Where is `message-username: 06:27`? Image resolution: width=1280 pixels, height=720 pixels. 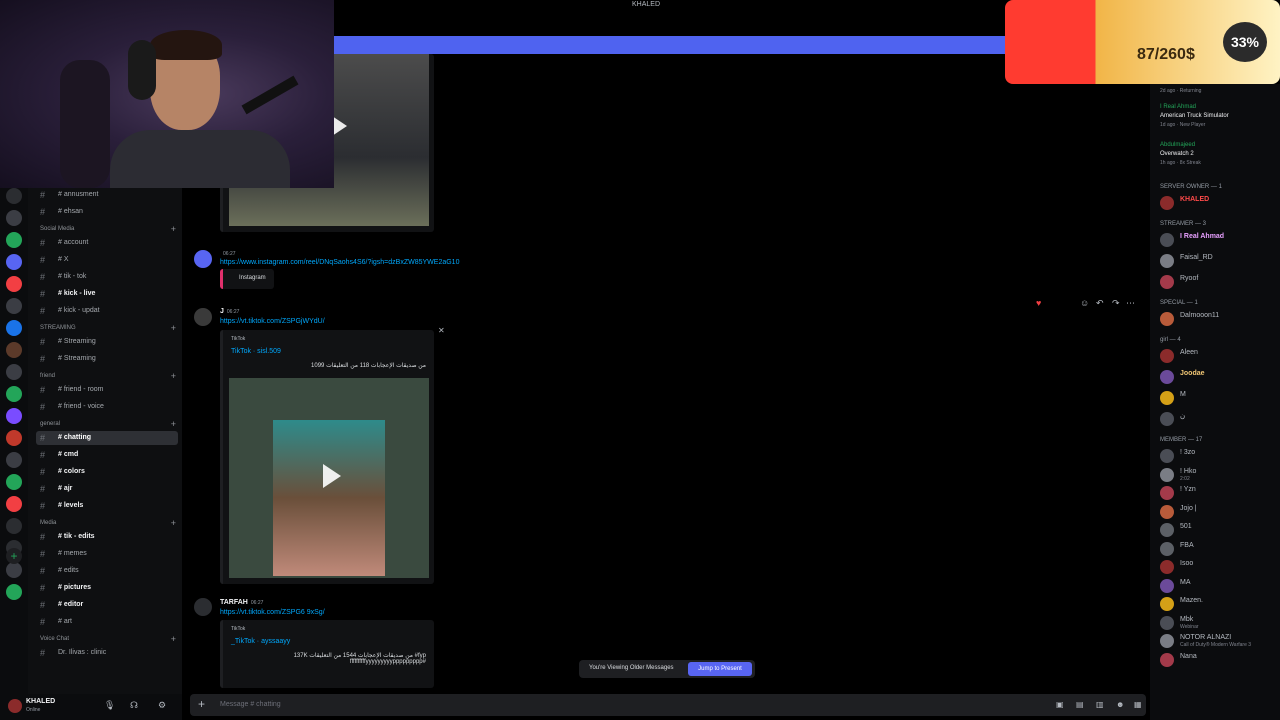
message-username: 06:27 is located at coordinates (228, 253).